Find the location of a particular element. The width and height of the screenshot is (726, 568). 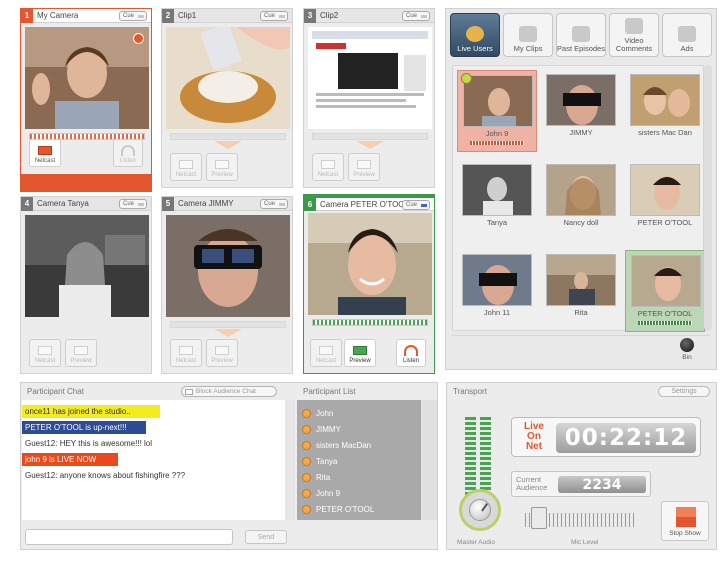

camera-slot-1: 1 My Camera Cue Netcast Listen is located at coordinates (86, 100).